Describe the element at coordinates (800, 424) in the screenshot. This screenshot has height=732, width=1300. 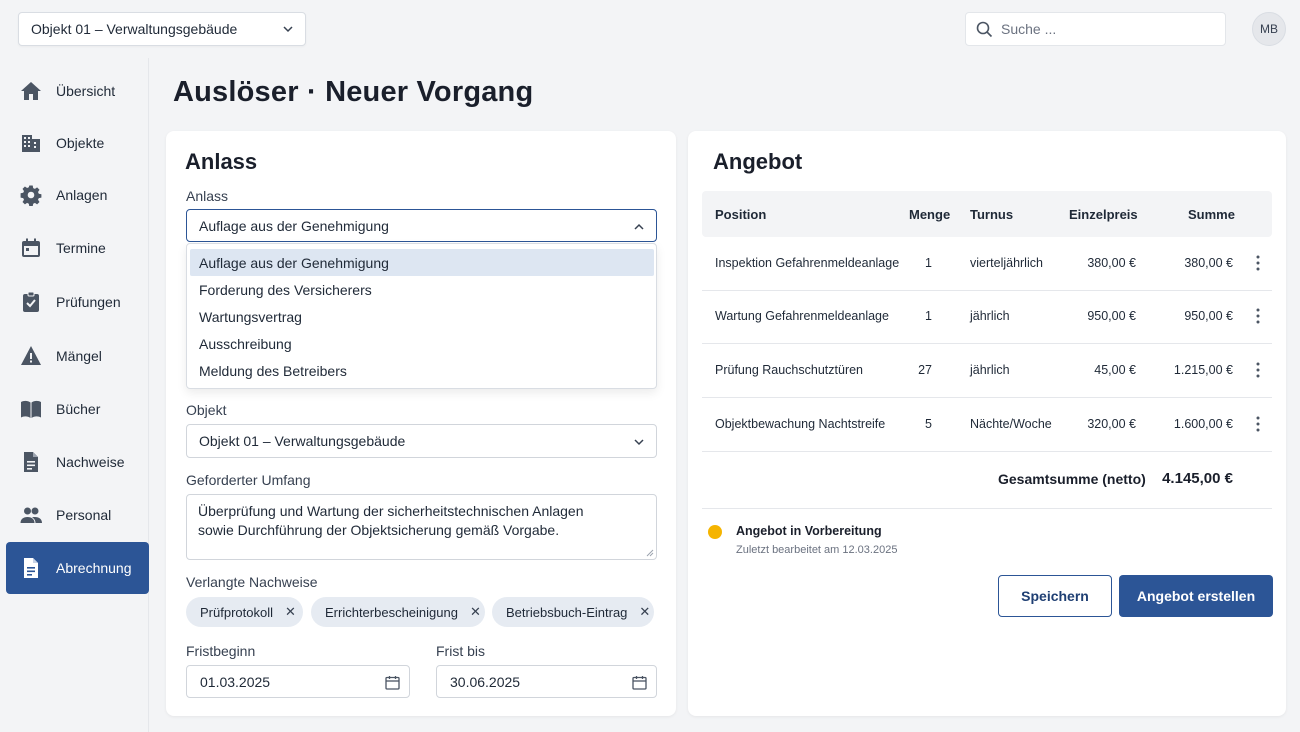
I see `cell-position: Objektbewachung Nachtstreife` at that location.